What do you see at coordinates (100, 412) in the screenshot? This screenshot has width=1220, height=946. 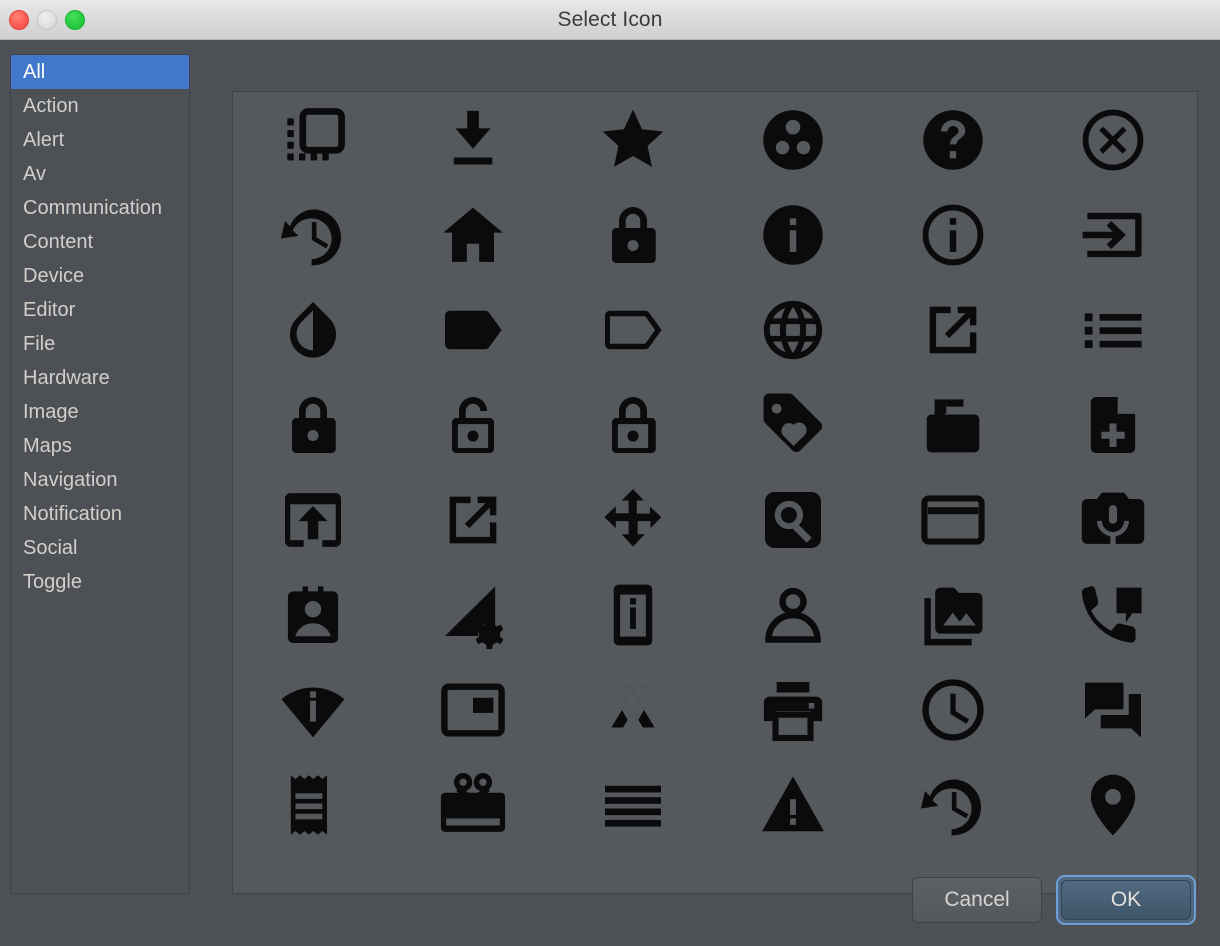 I see `sidebar-item-image: Image` at bounding box center [100, 412].